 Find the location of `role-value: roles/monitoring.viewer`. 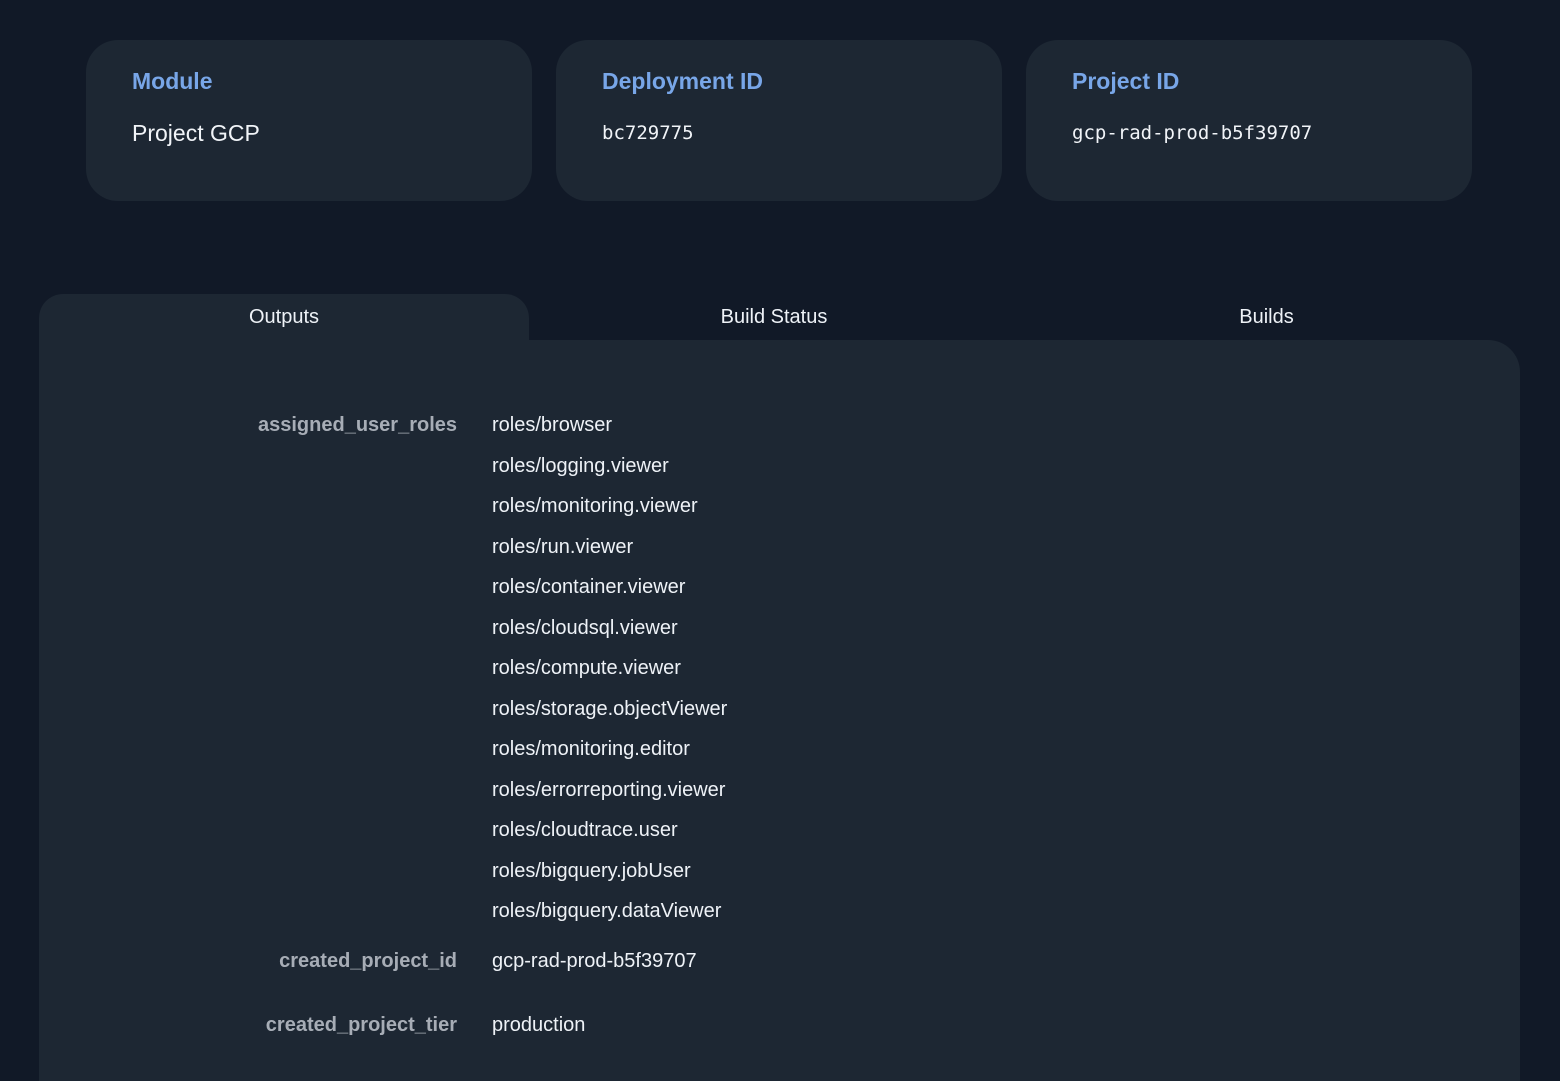

role-value: roles/monitoring.viewer is located at coordinates (595, 506).